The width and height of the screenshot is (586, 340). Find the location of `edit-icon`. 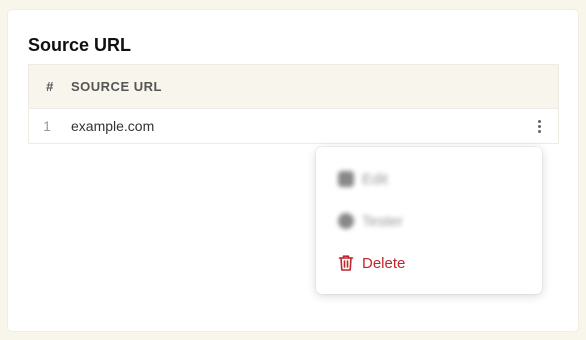

edit-icon is located at coordinates (346, 179).